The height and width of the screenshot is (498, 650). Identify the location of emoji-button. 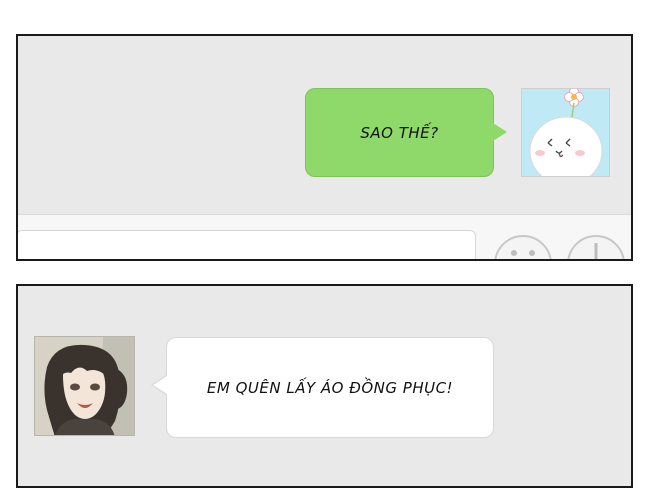
(523, 247).